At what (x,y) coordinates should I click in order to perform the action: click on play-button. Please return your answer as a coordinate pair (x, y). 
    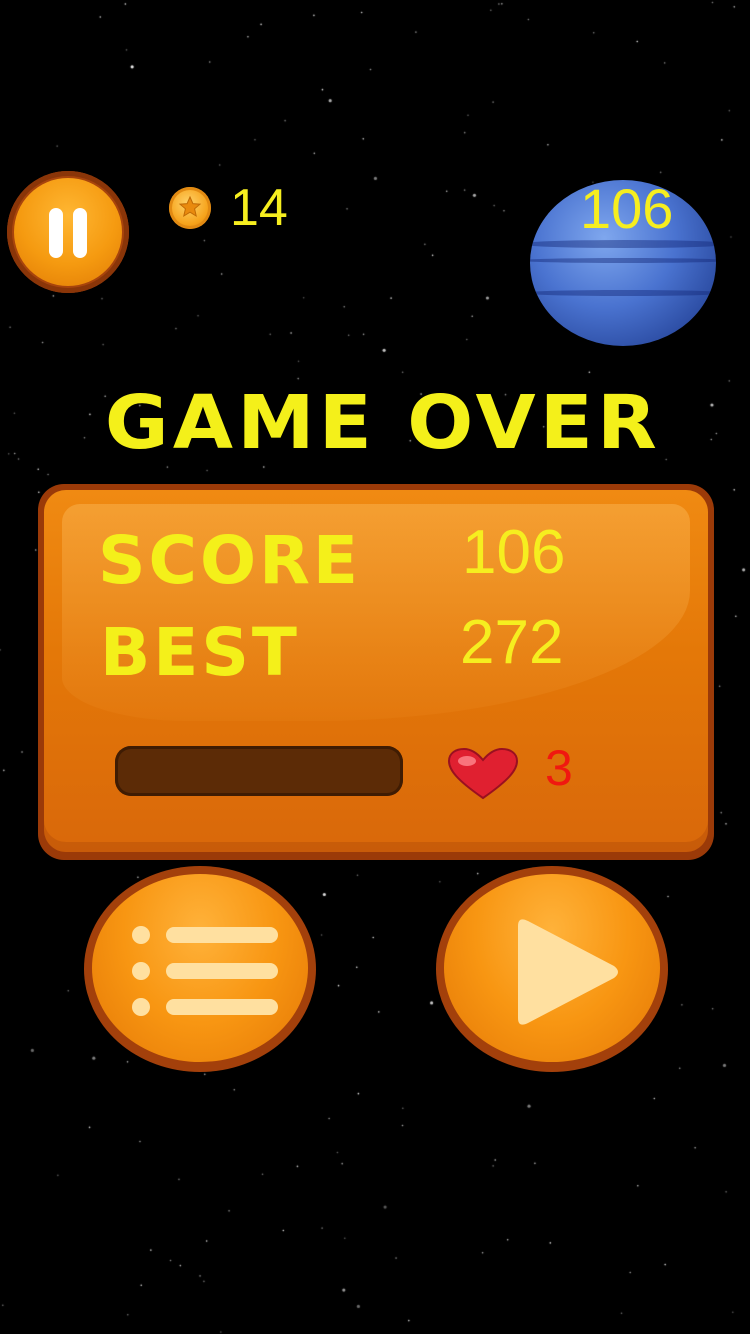
    Looking at the image, I should click on (552, 969).